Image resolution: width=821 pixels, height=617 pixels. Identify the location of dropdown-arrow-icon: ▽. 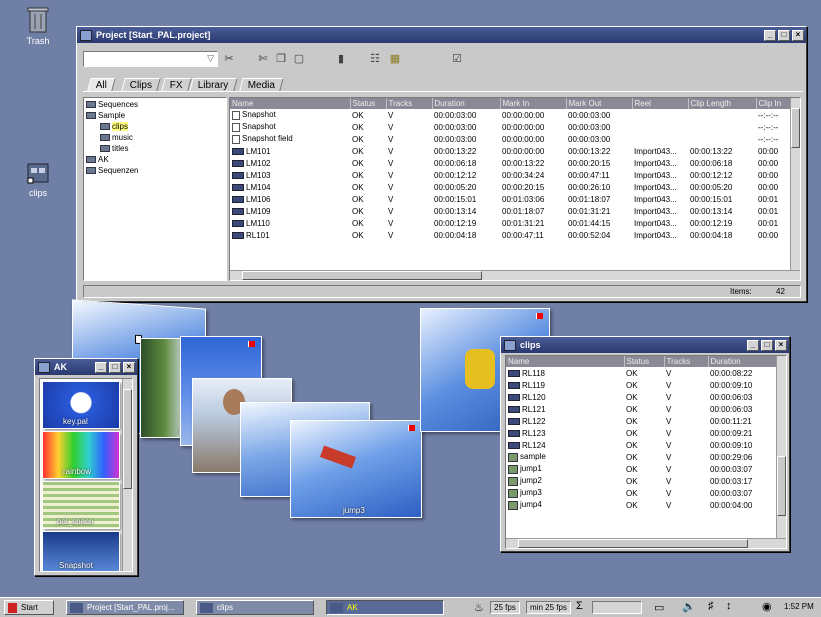
(210, 58).